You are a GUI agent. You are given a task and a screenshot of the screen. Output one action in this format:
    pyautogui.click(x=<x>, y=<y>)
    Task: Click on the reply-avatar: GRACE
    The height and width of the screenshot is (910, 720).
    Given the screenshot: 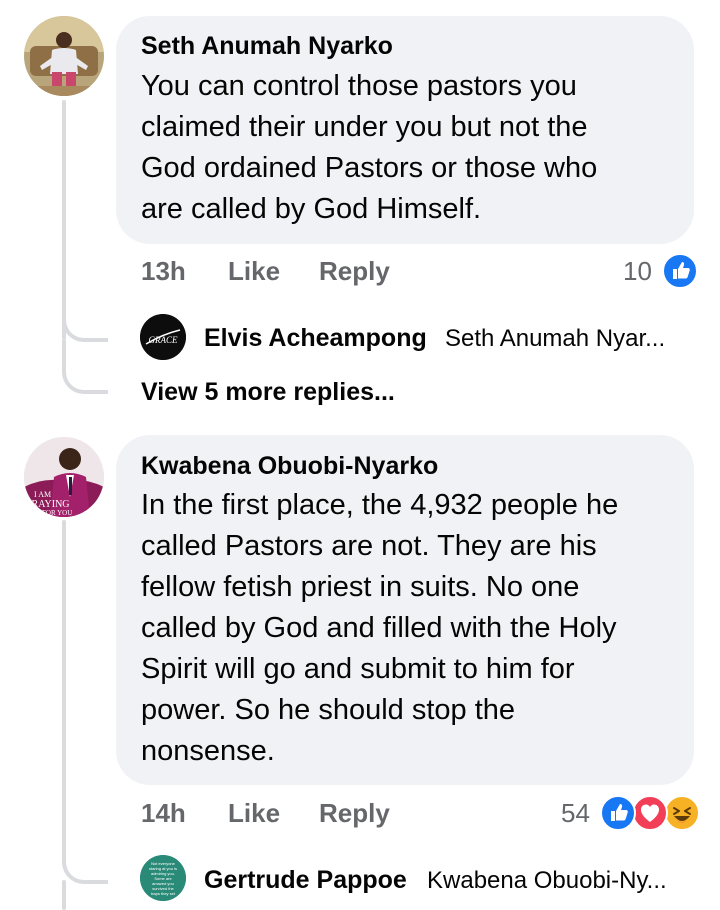 What is the action you would take?
    pyautogui.click(x=163, y=337)
    